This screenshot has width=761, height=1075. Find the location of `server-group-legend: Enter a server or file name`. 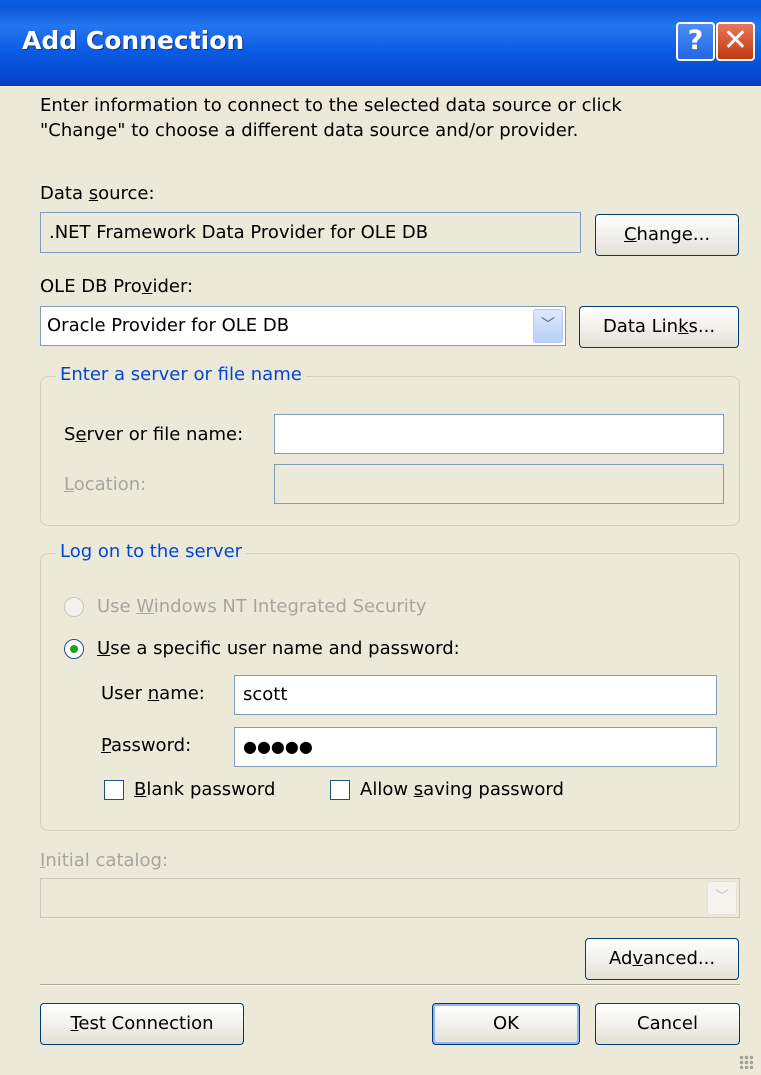

server-group-legend: Enter a server or file name is located at coordinates (181, 374).